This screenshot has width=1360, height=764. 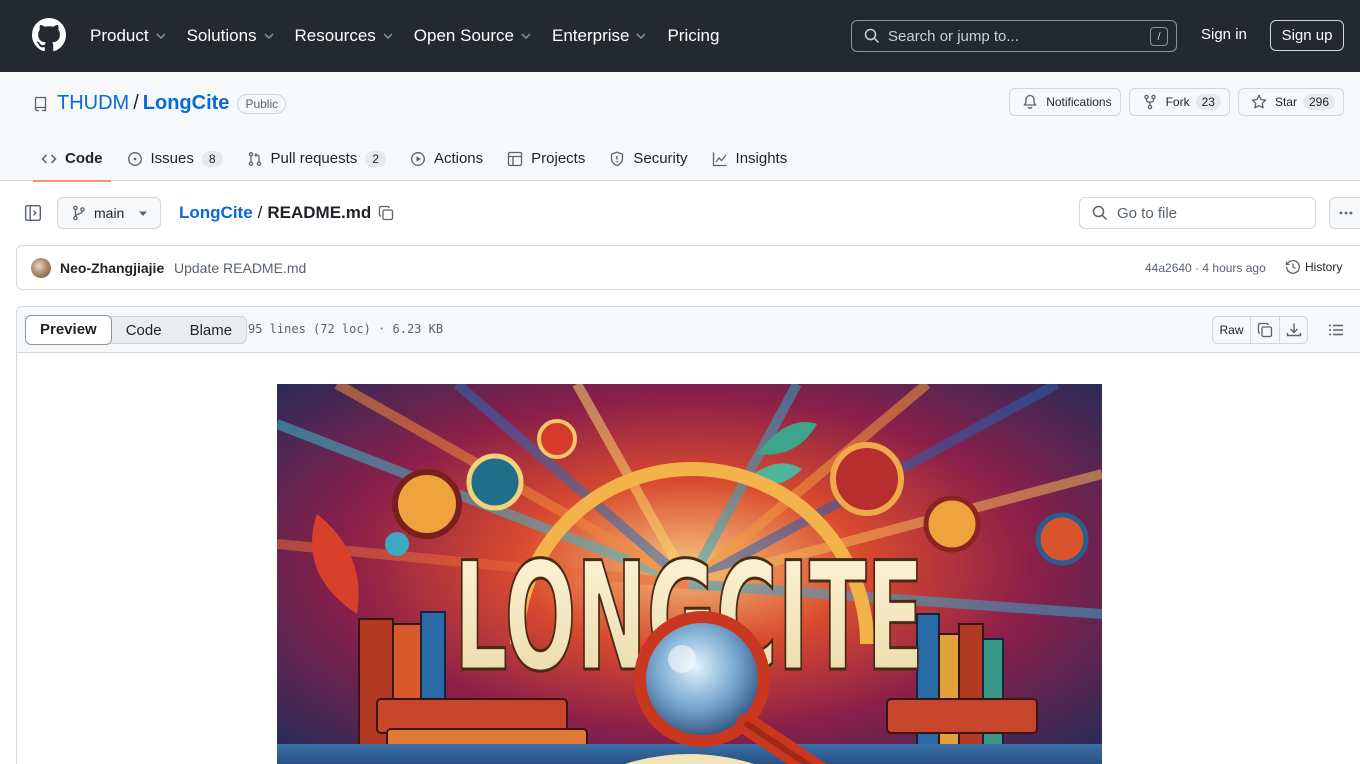 I want to click on nav-open-source: Open Source, so click(x=473, y=36).